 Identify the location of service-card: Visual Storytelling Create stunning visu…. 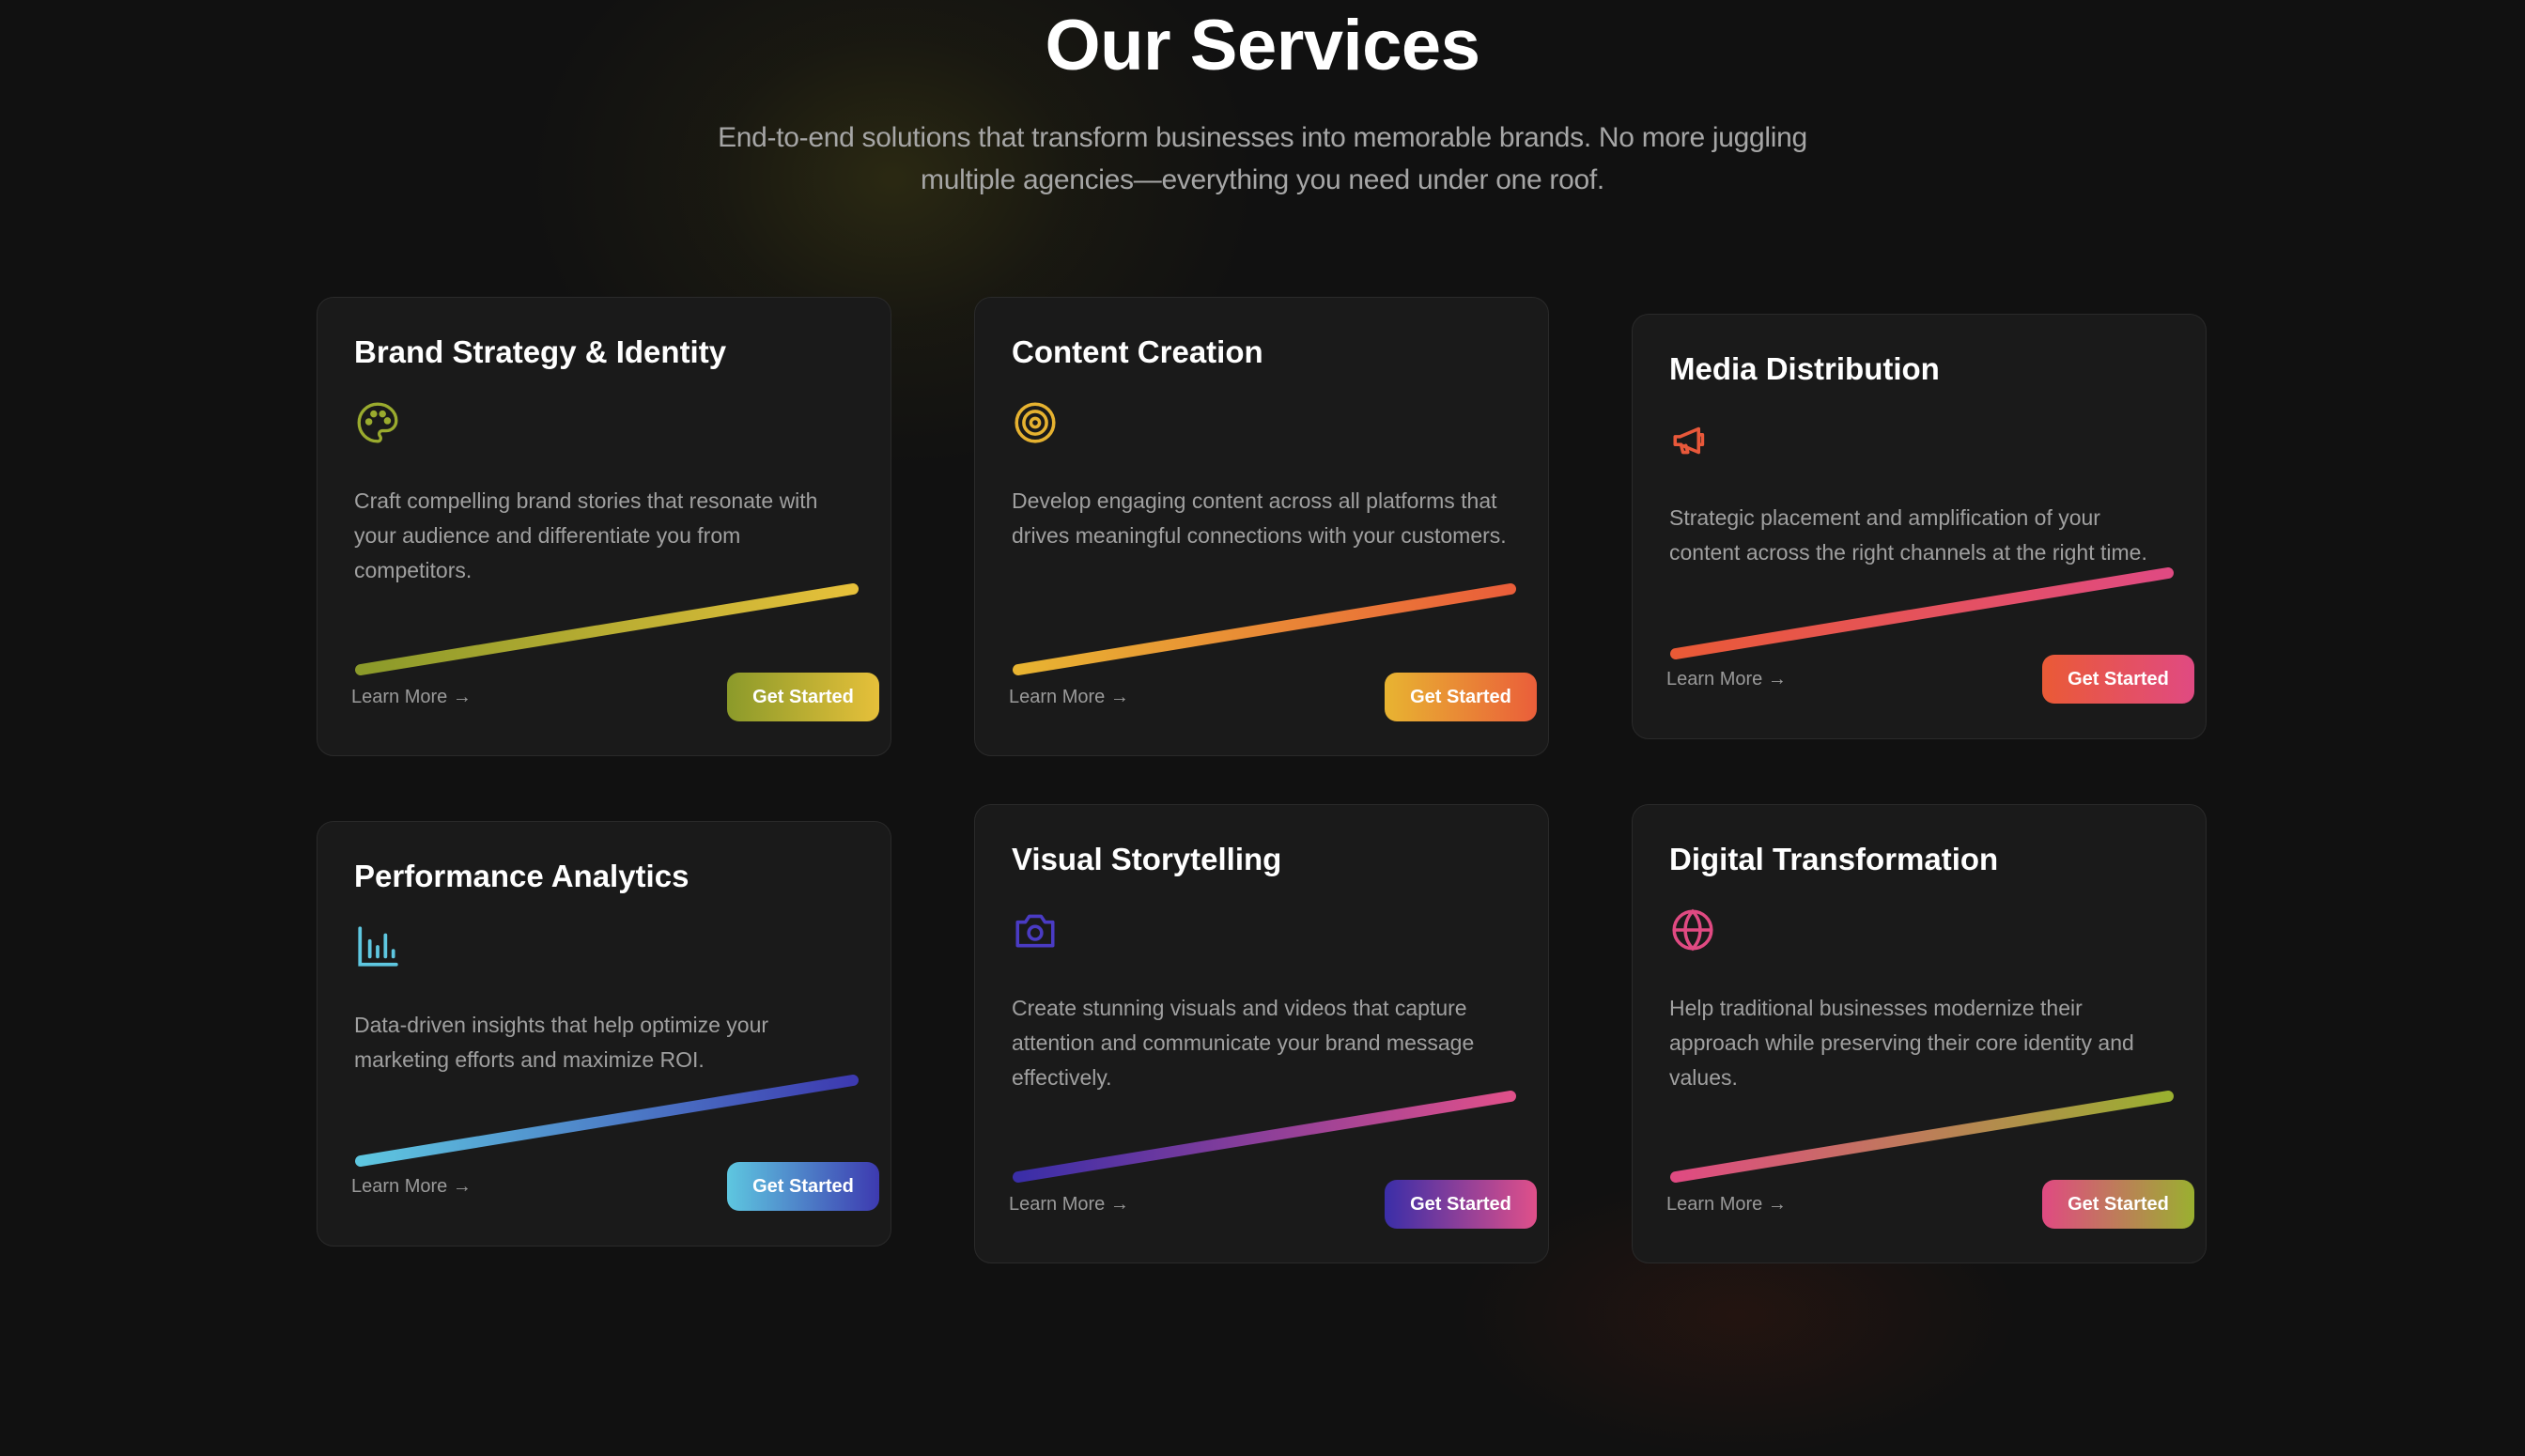
(1262, 1033).